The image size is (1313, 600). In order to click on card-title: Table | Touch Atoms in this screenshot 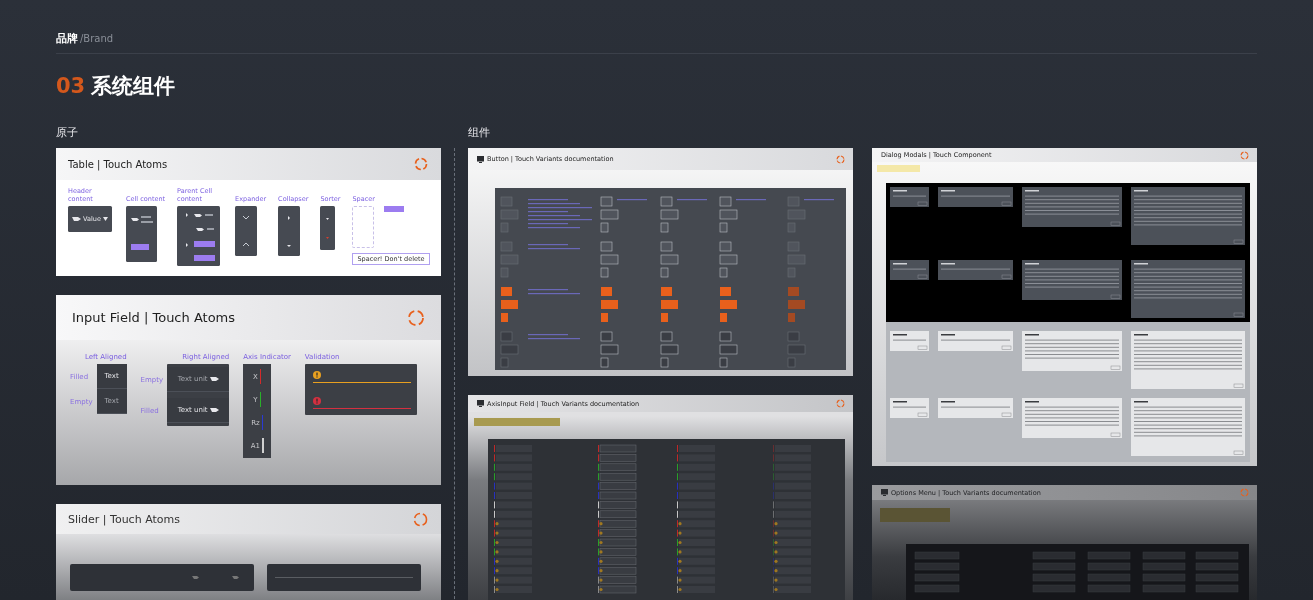, I will do `click(118, 164)`.